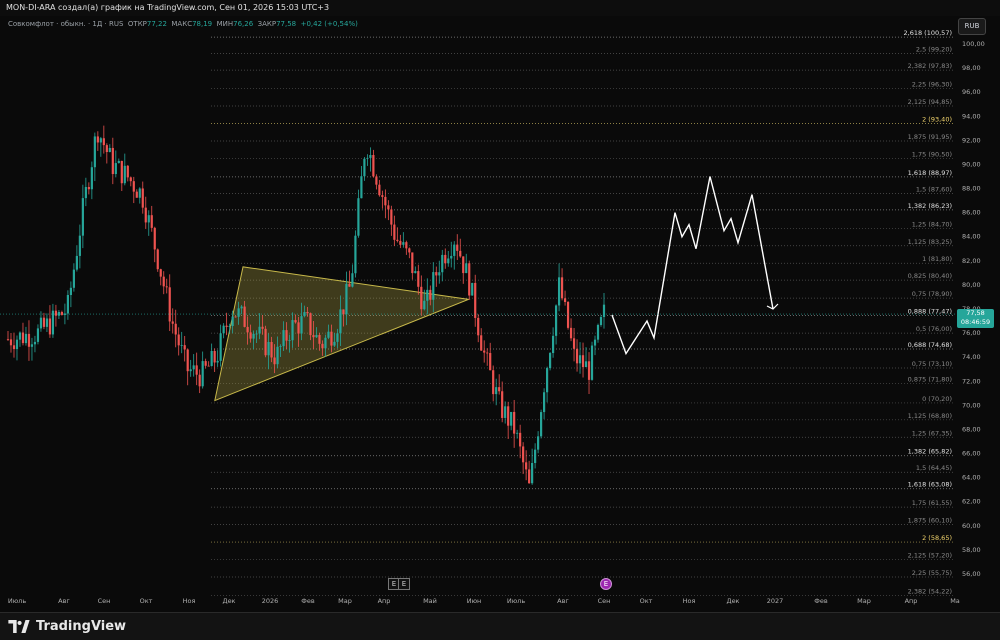 The height and width of the screenshot is (640, 1000). Describe the element at coordinates (911, 601) in the screenshot. I see `x-tick-label: Апр` at that location.